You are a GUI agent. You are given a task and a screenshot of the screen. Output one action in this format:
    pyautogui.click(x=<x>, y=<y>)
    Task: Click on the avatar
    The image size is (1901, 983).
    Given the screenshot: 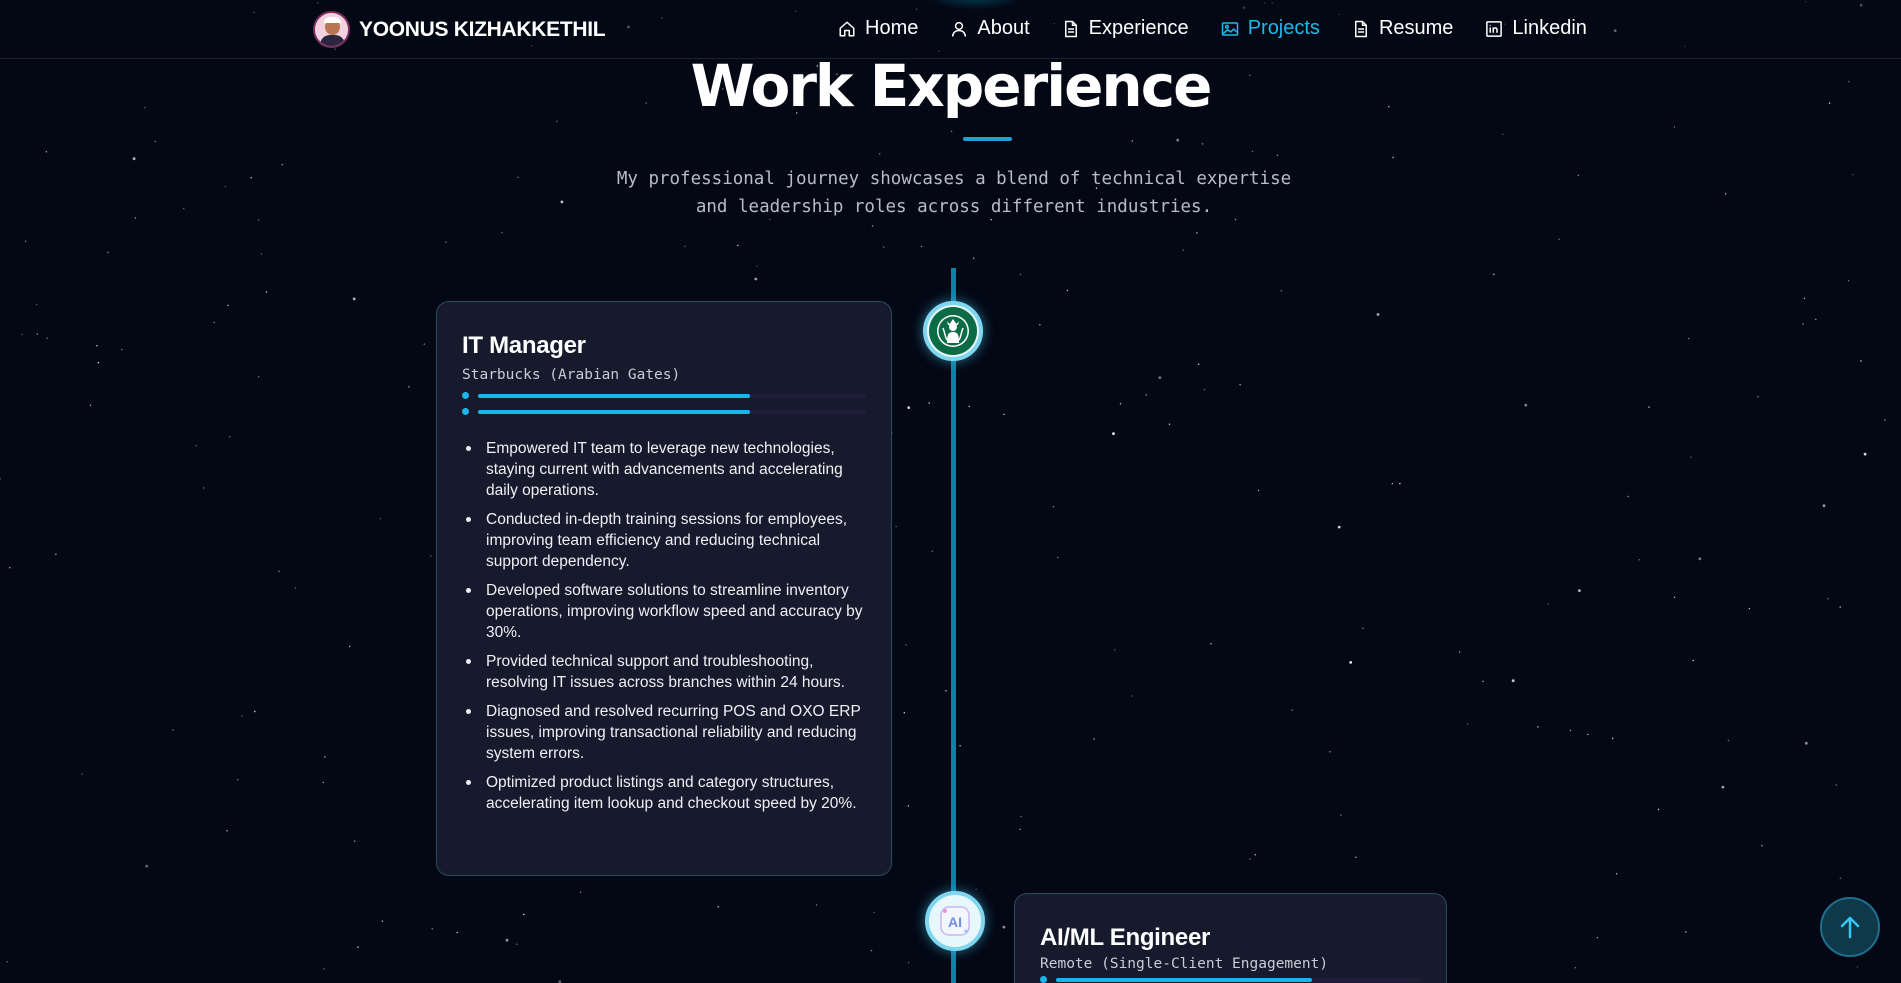 What is the action you would take?
    pyautogui.click(x=331, y=29)
    